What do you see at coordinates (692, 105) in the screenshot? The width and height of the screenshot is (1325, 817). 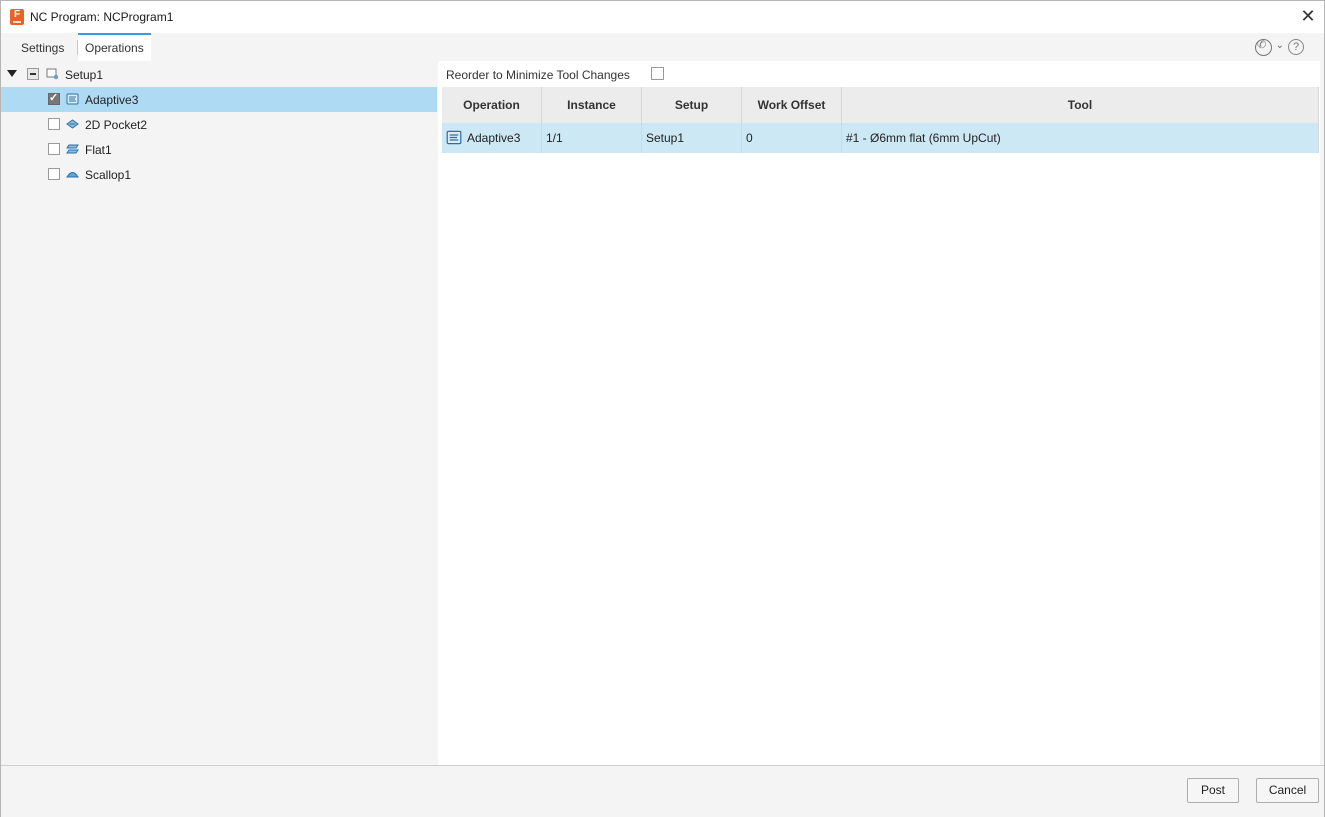 I see `column-header-setup: Setup` at bounding box center [692, 105].